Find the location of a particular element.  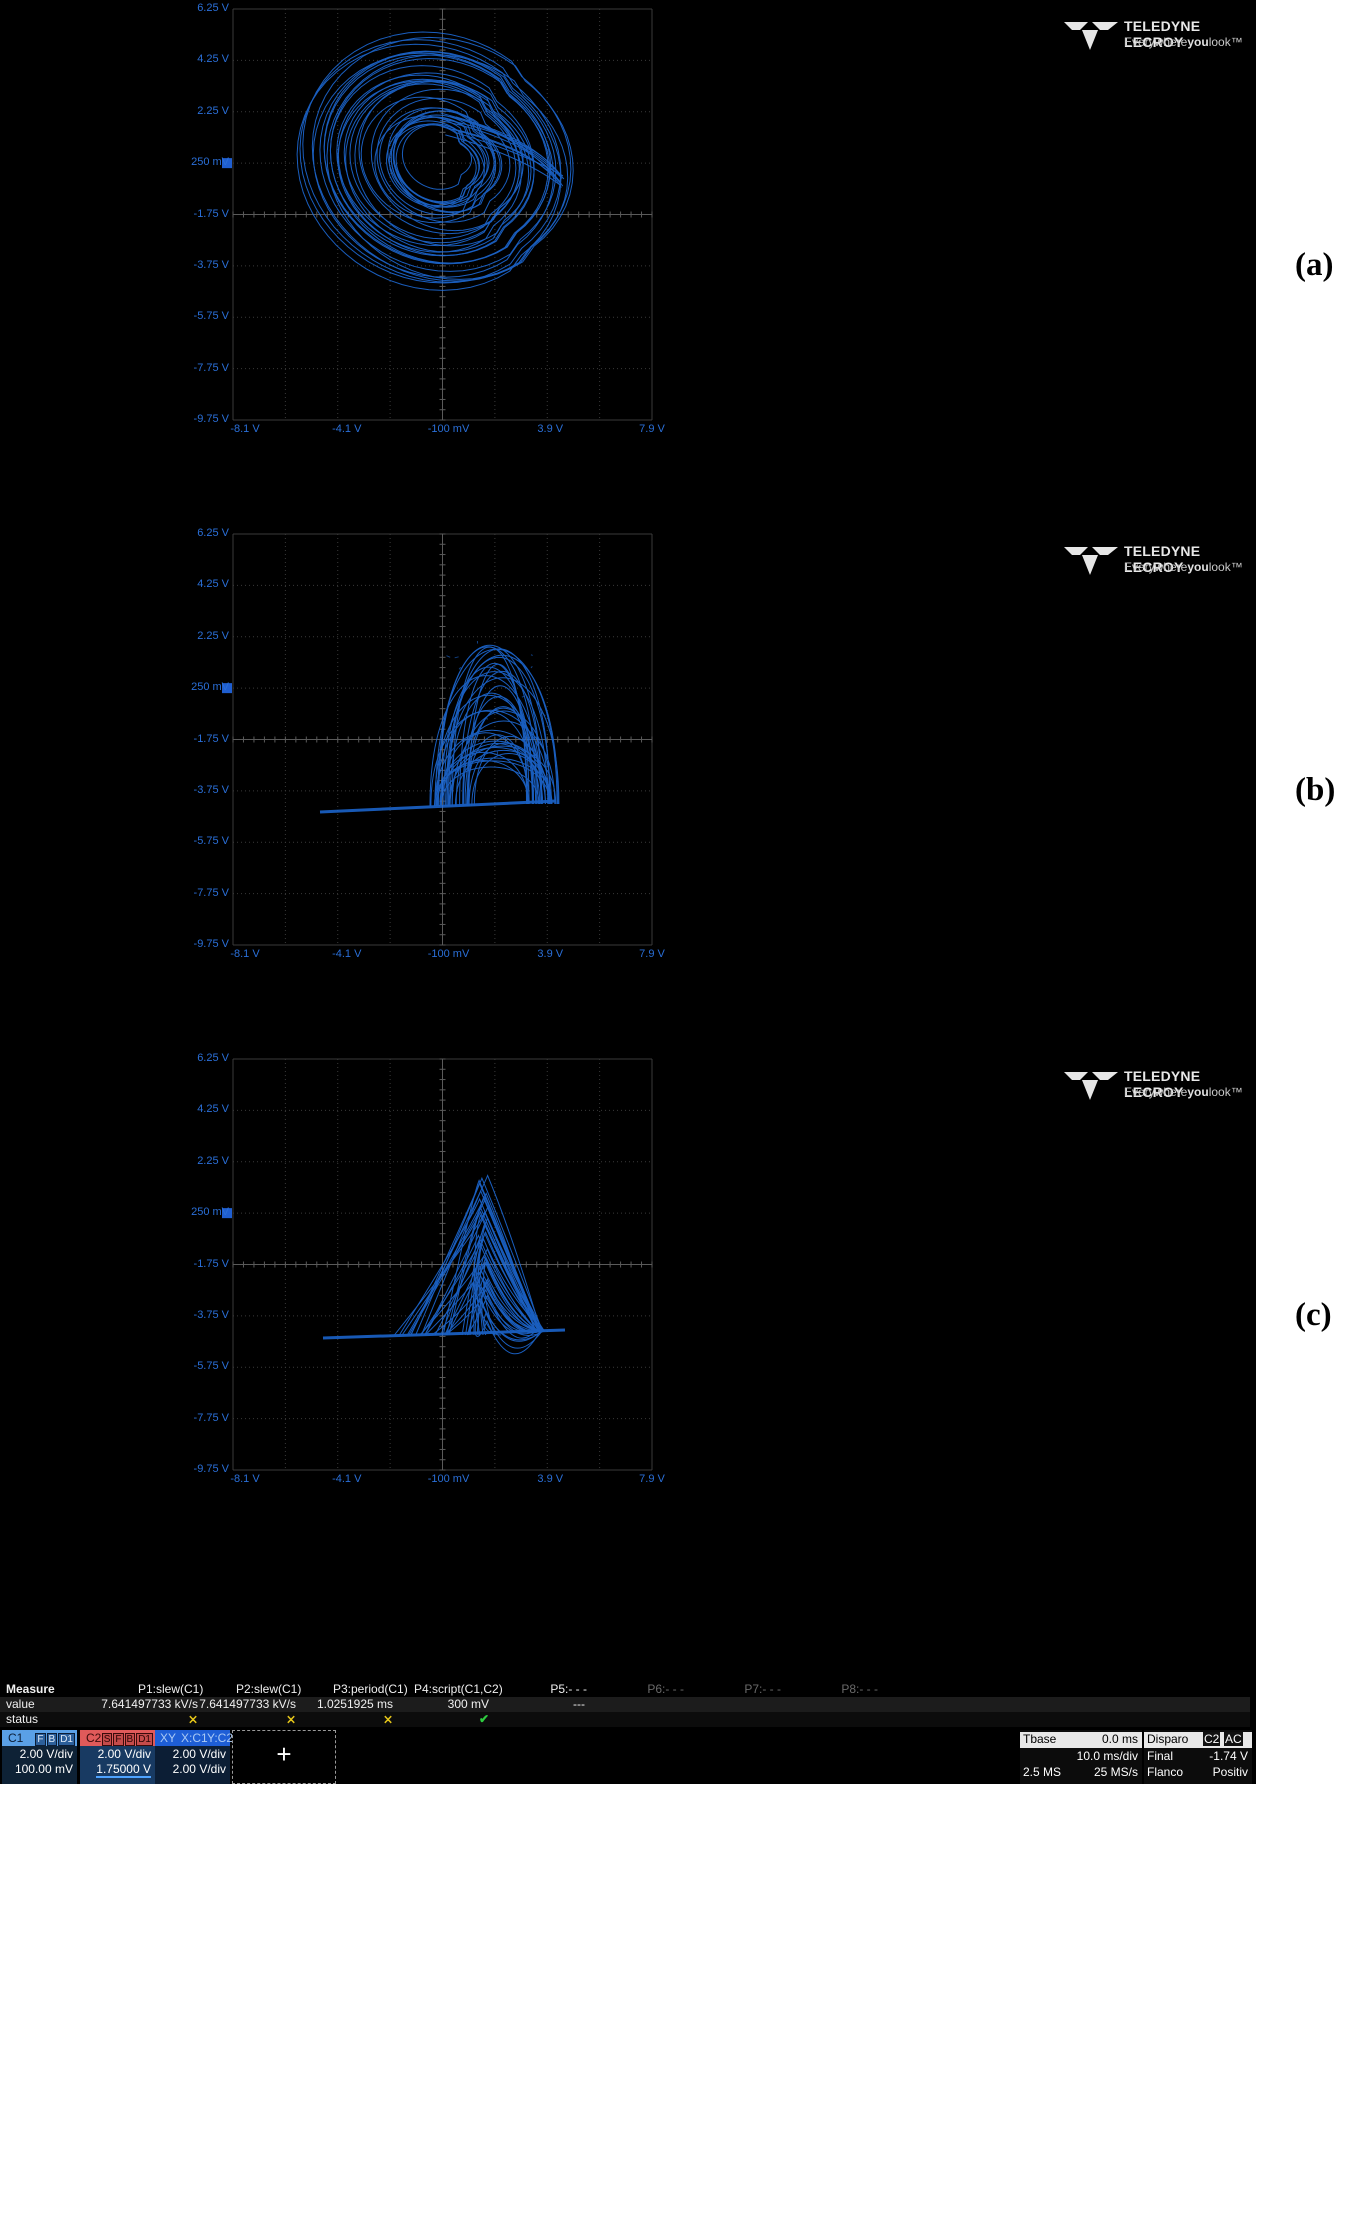

measure-value: 1.0251925 ms is located at coordinates (354, 1704).